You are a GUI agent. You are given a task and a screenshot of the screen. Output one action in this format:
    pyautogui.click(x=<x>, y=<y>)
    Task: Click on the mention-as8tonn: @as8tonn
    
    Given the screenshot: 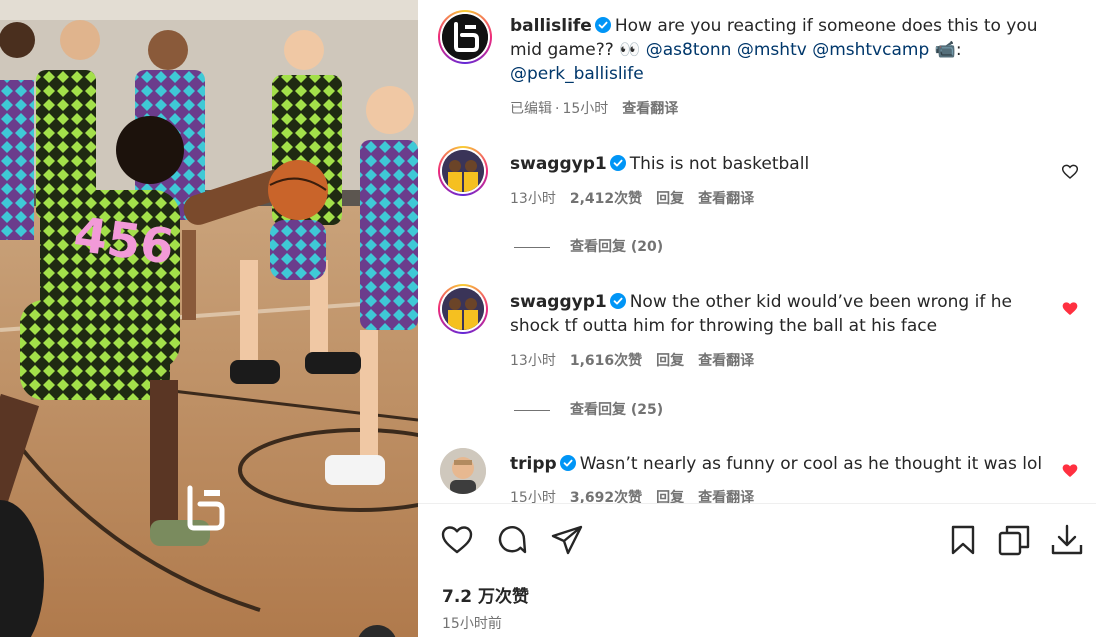 What is the action you would take?
    pyautogui.click(x=689, y=50)
    